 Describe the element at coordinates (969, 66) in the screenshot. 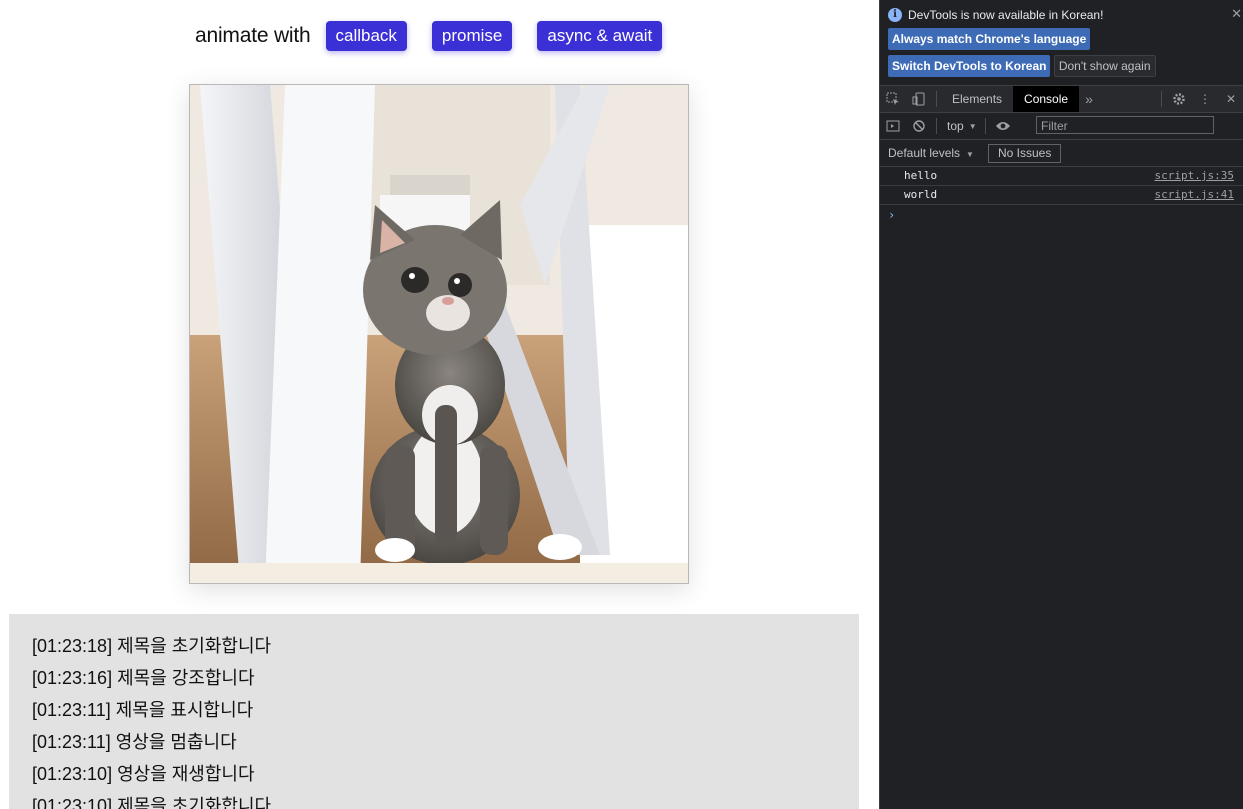

I see `switch-to-korean-button: Switch DevTools to Korean` at that location.